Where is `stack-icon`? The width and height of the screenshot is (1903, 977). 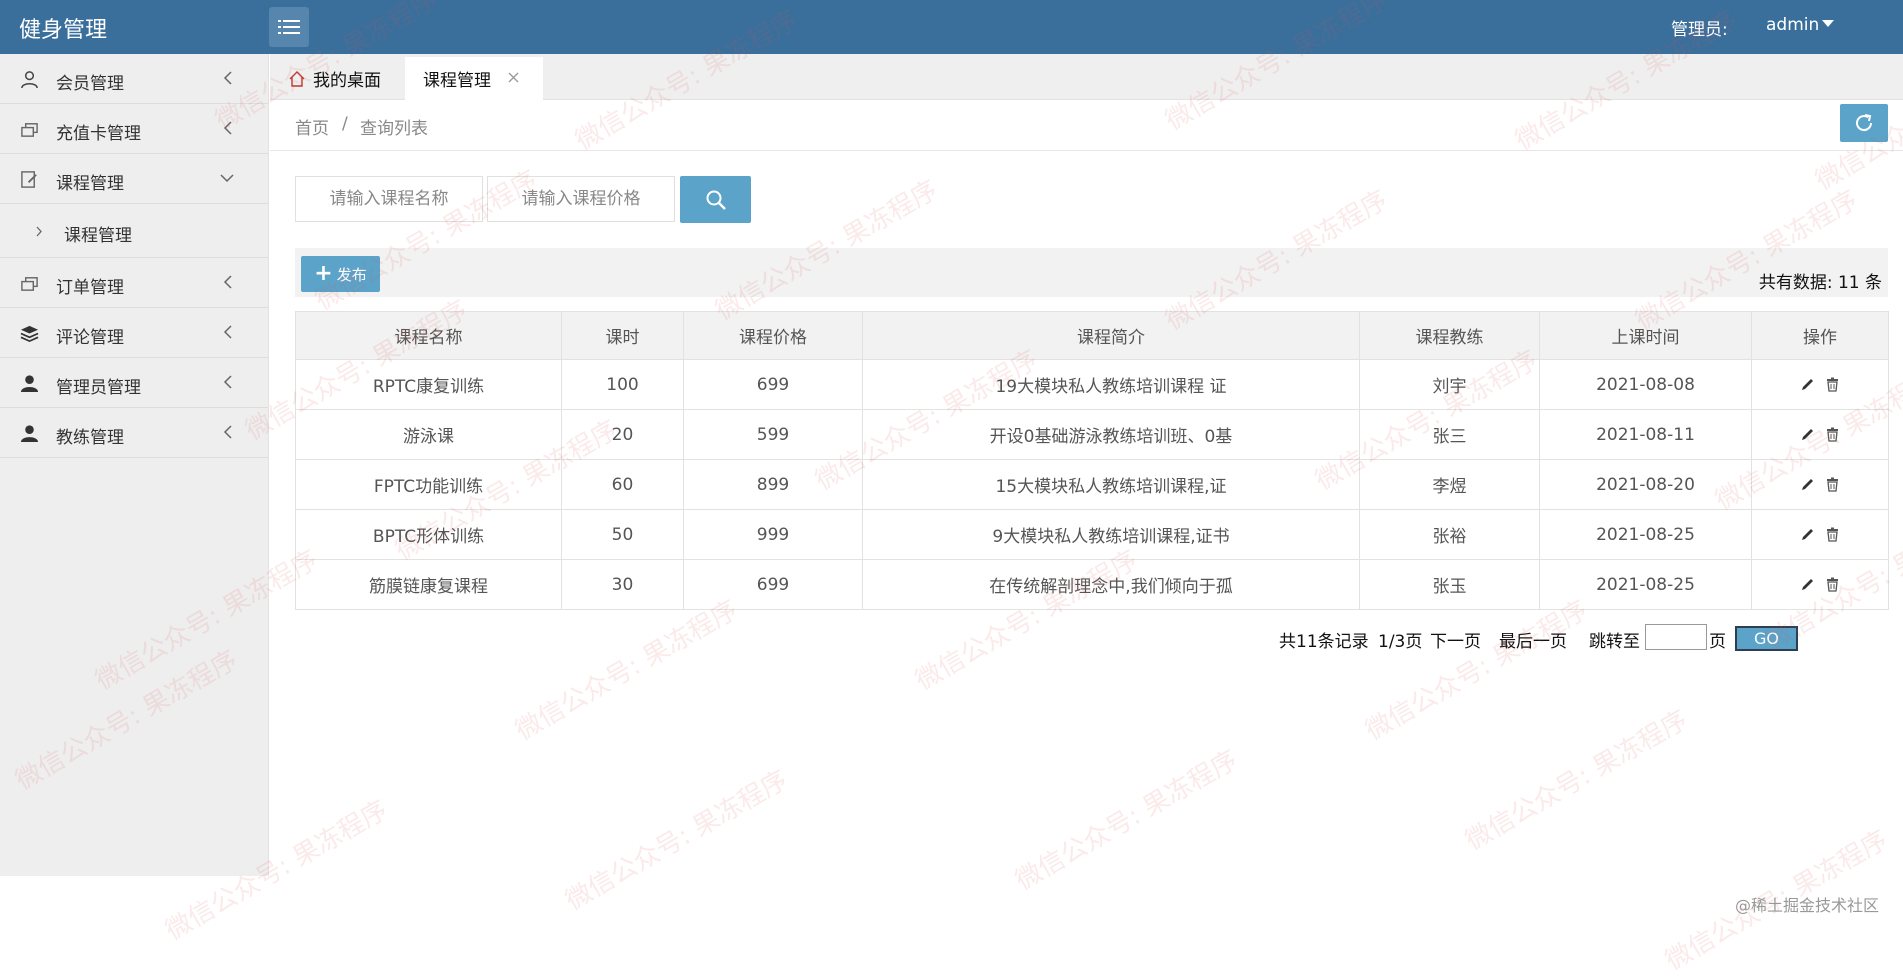 stack-icon is located at coordinates (29, 334).